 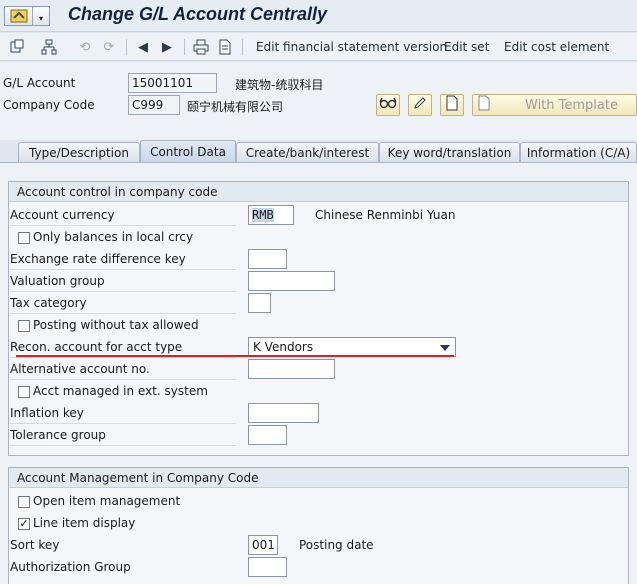 I want to click on blank-page-icon, so click(x=452, y=105).